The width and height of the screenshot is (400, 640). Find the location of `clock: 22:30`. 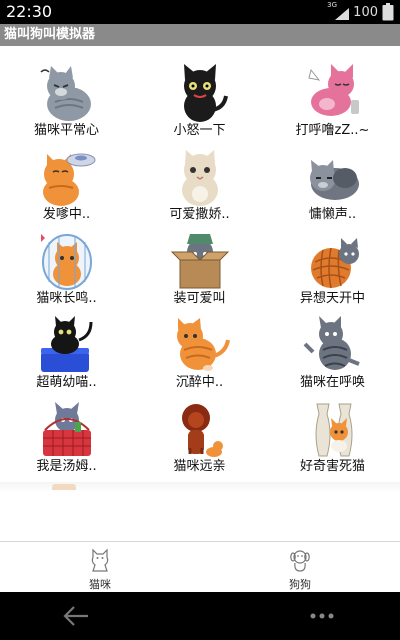

clock: 22:30 is located at coordinates (29, 11).